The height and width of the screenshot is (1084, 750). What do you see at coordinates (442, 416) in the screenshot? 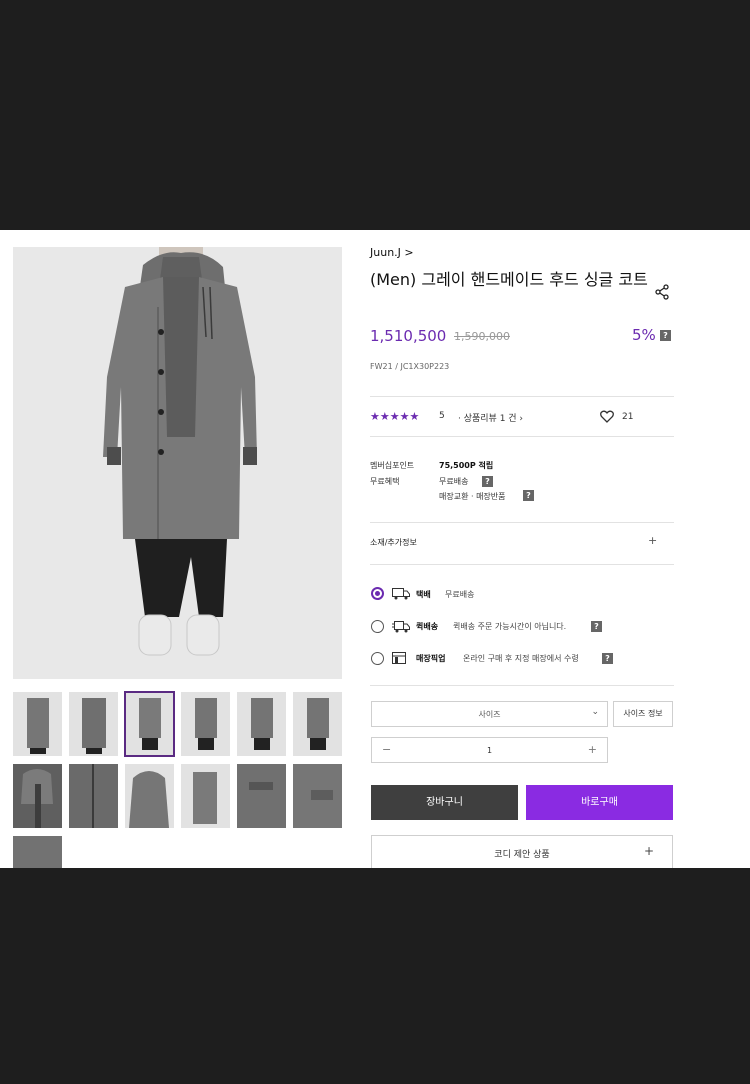
I see `rating-value: 5` at bounding box center [442, 416].